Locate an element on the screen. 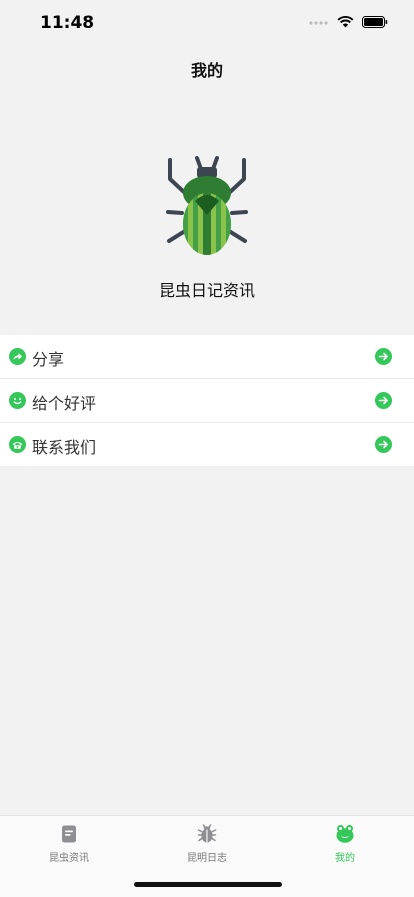 Image resolution: width=414 pixels, height=897 pixels. bug-icon is located at coordinates (207, 833).